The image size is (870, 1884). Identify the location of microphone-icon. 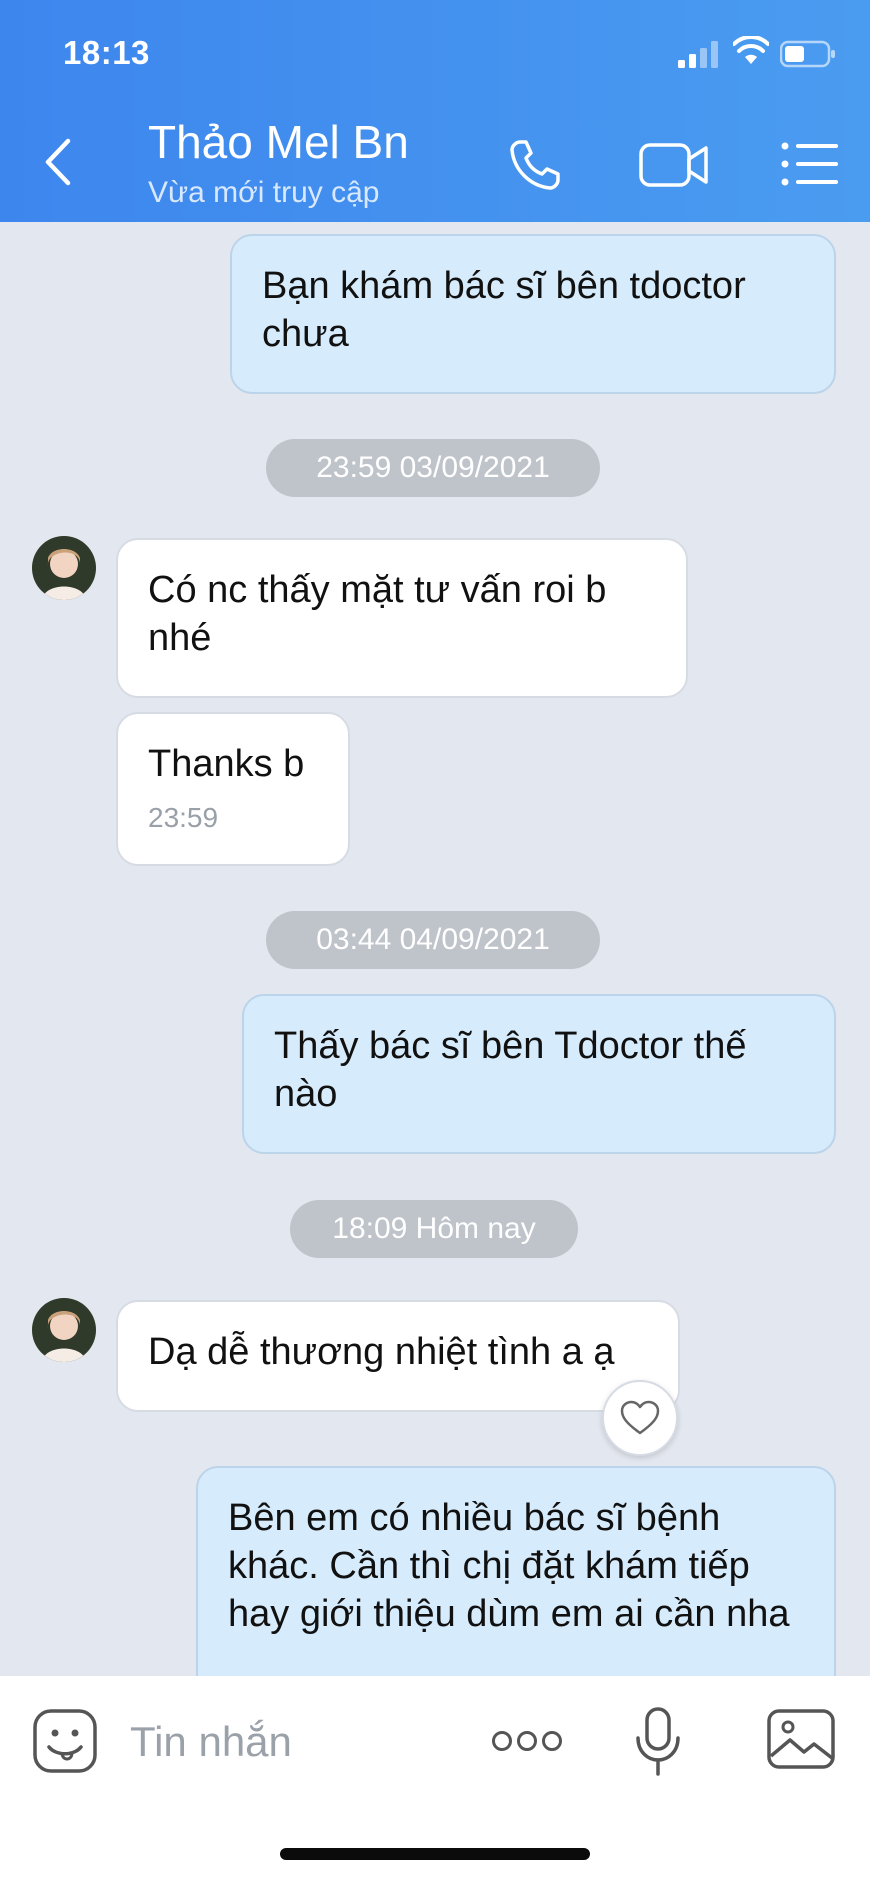
(658, 1742).